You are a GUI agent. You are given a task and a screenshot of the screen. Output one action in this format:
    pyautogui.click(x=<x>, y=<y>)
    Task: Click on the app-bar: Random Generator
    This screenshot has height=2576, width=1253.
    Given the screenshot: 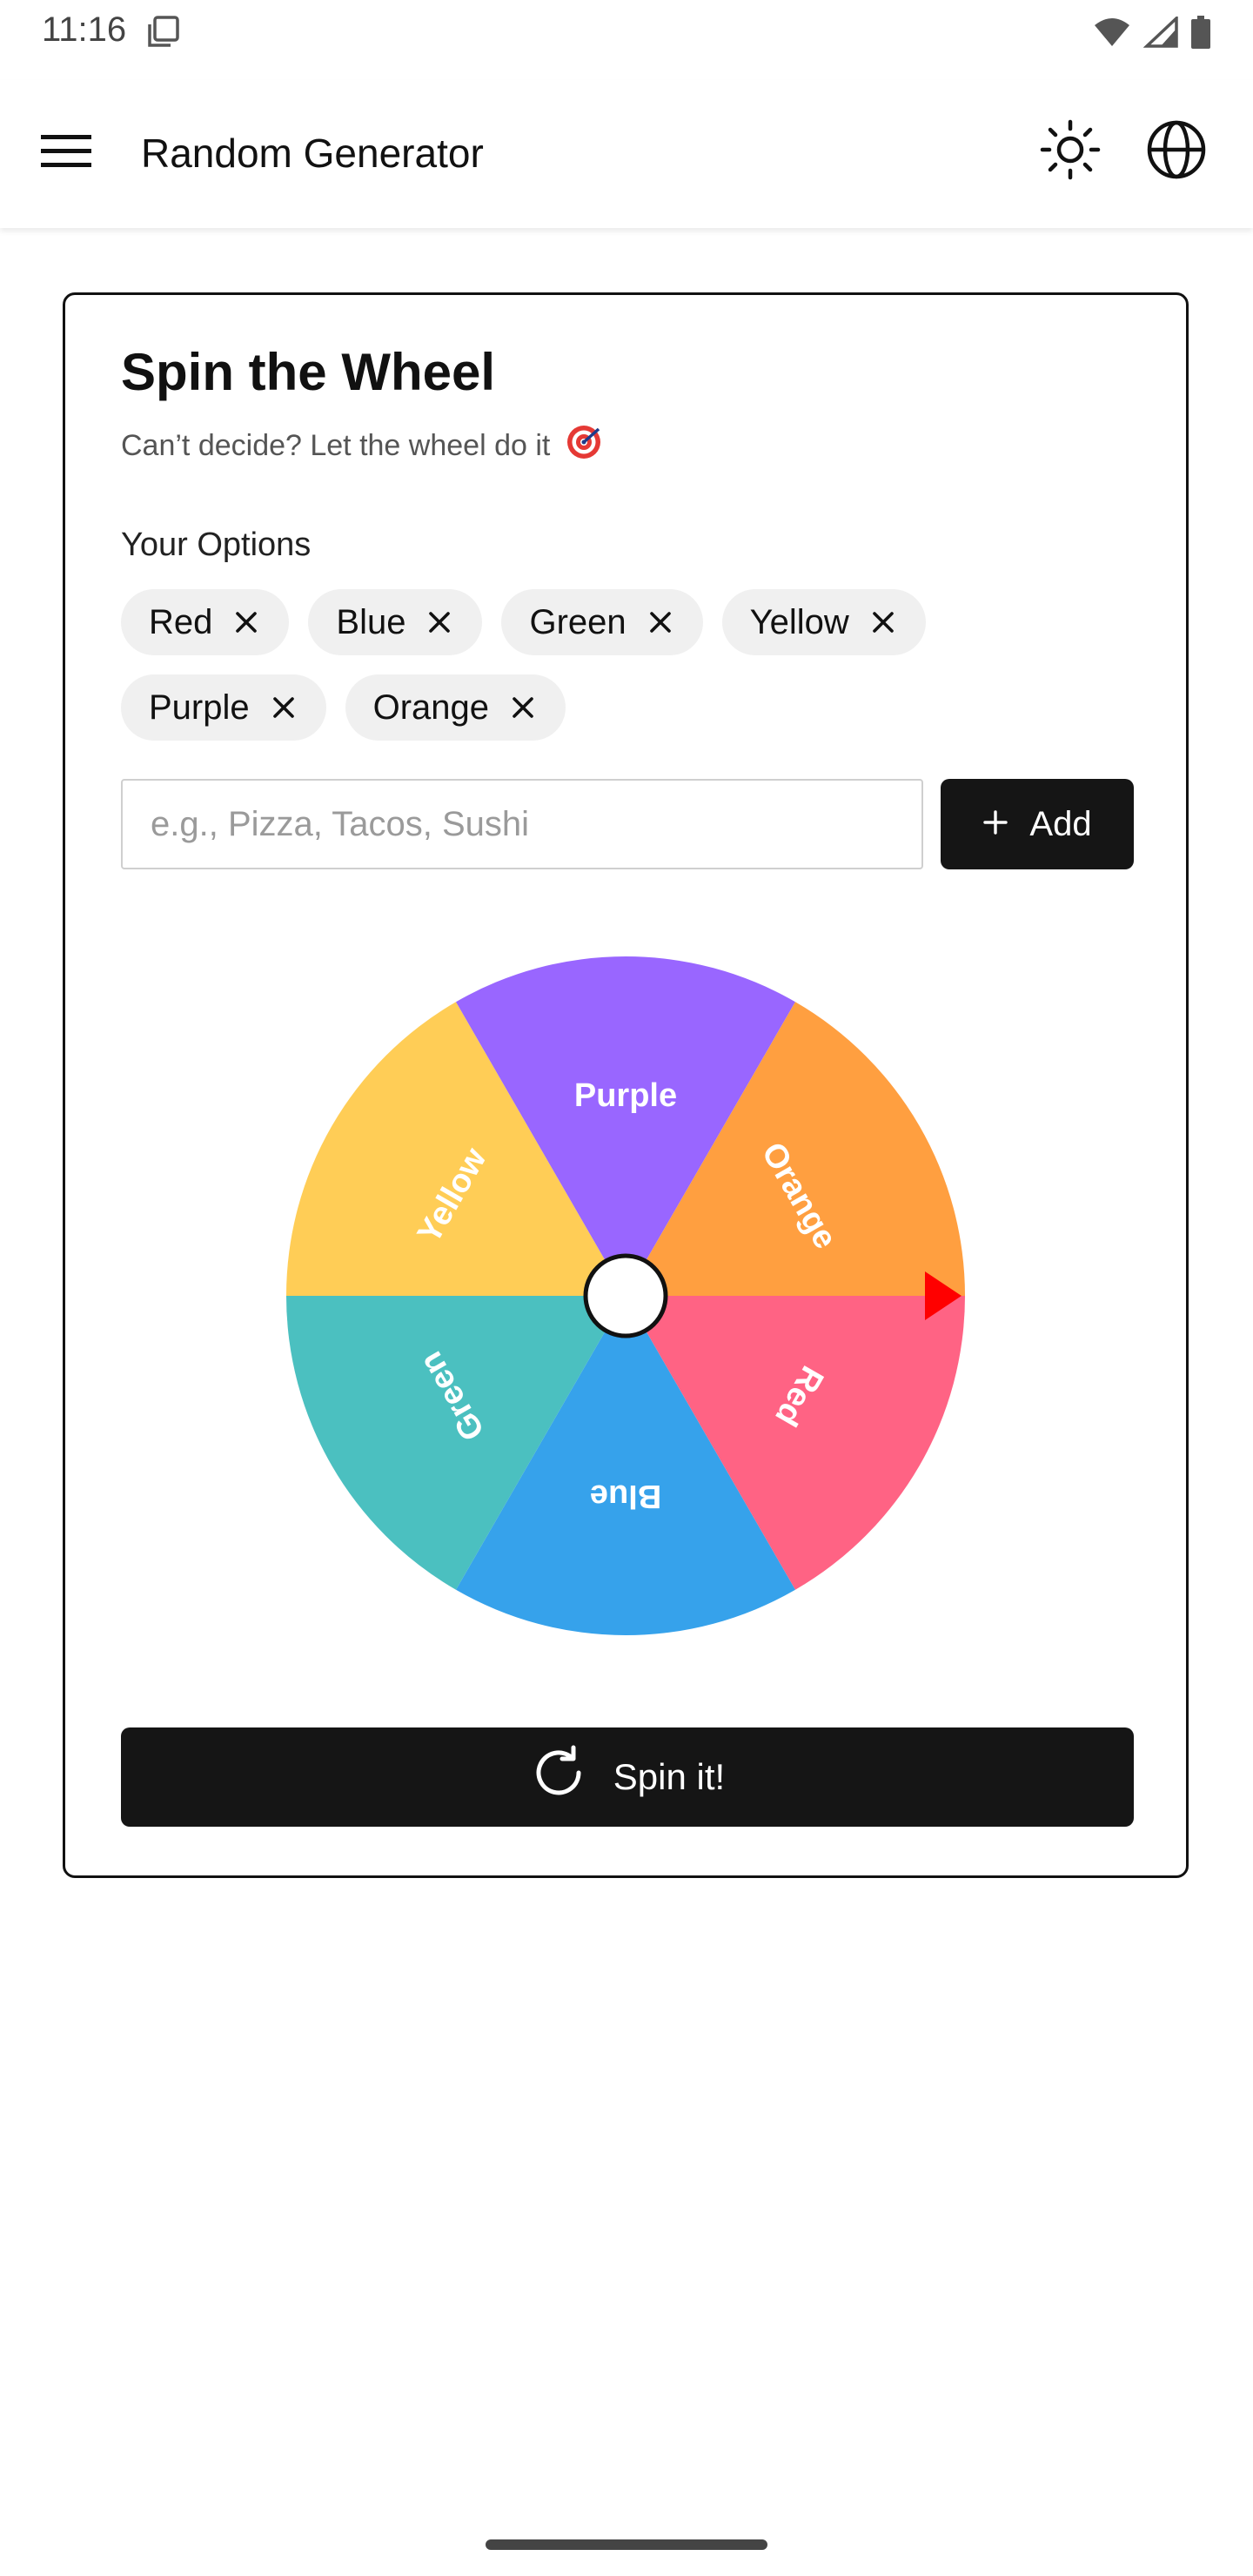 What is the action you would take?
    pyautogui.click(x=626, y=154)
    